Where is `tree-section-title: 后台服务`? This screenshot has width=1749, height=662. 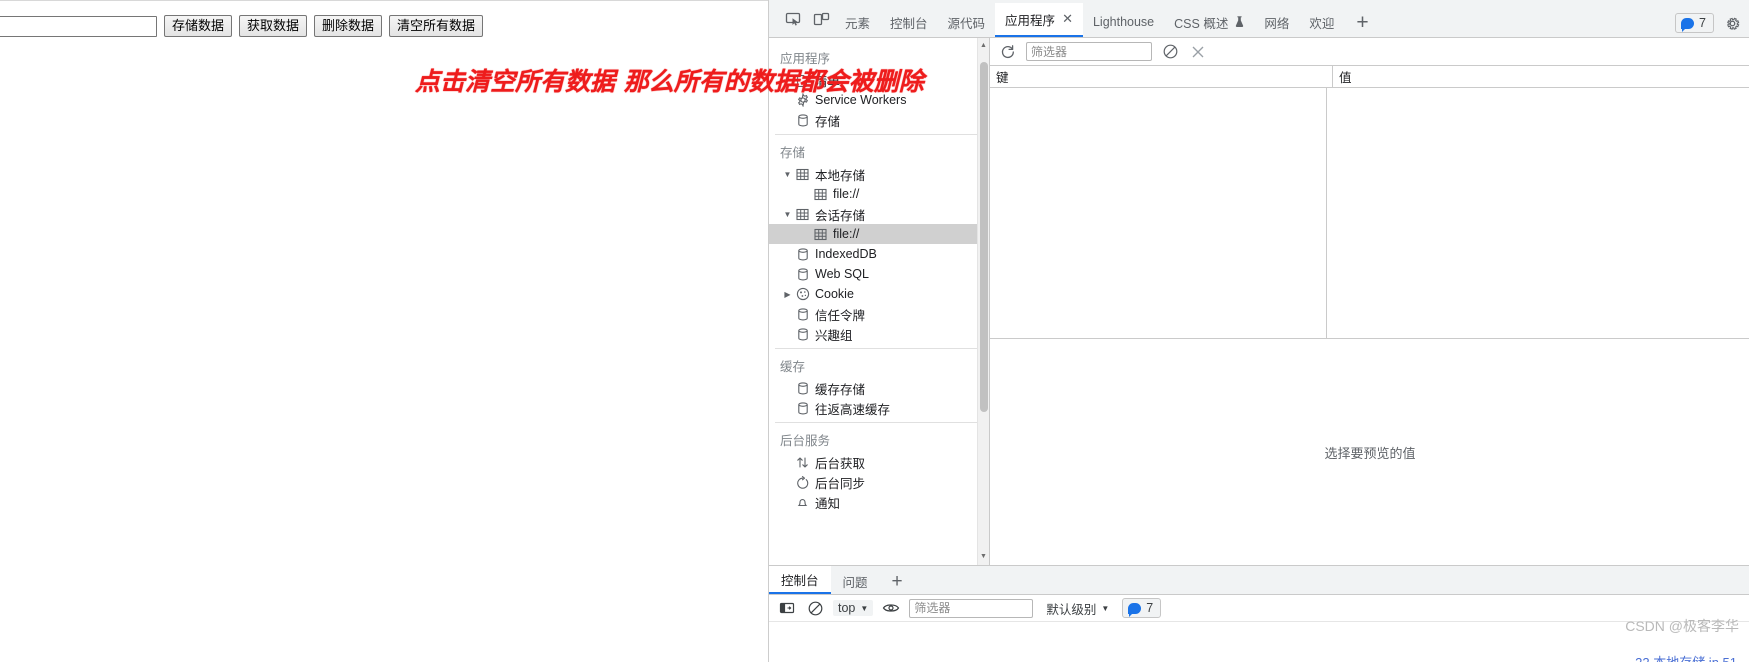 tree-section-title: 后台服务 is located at coordinates (805, 441).